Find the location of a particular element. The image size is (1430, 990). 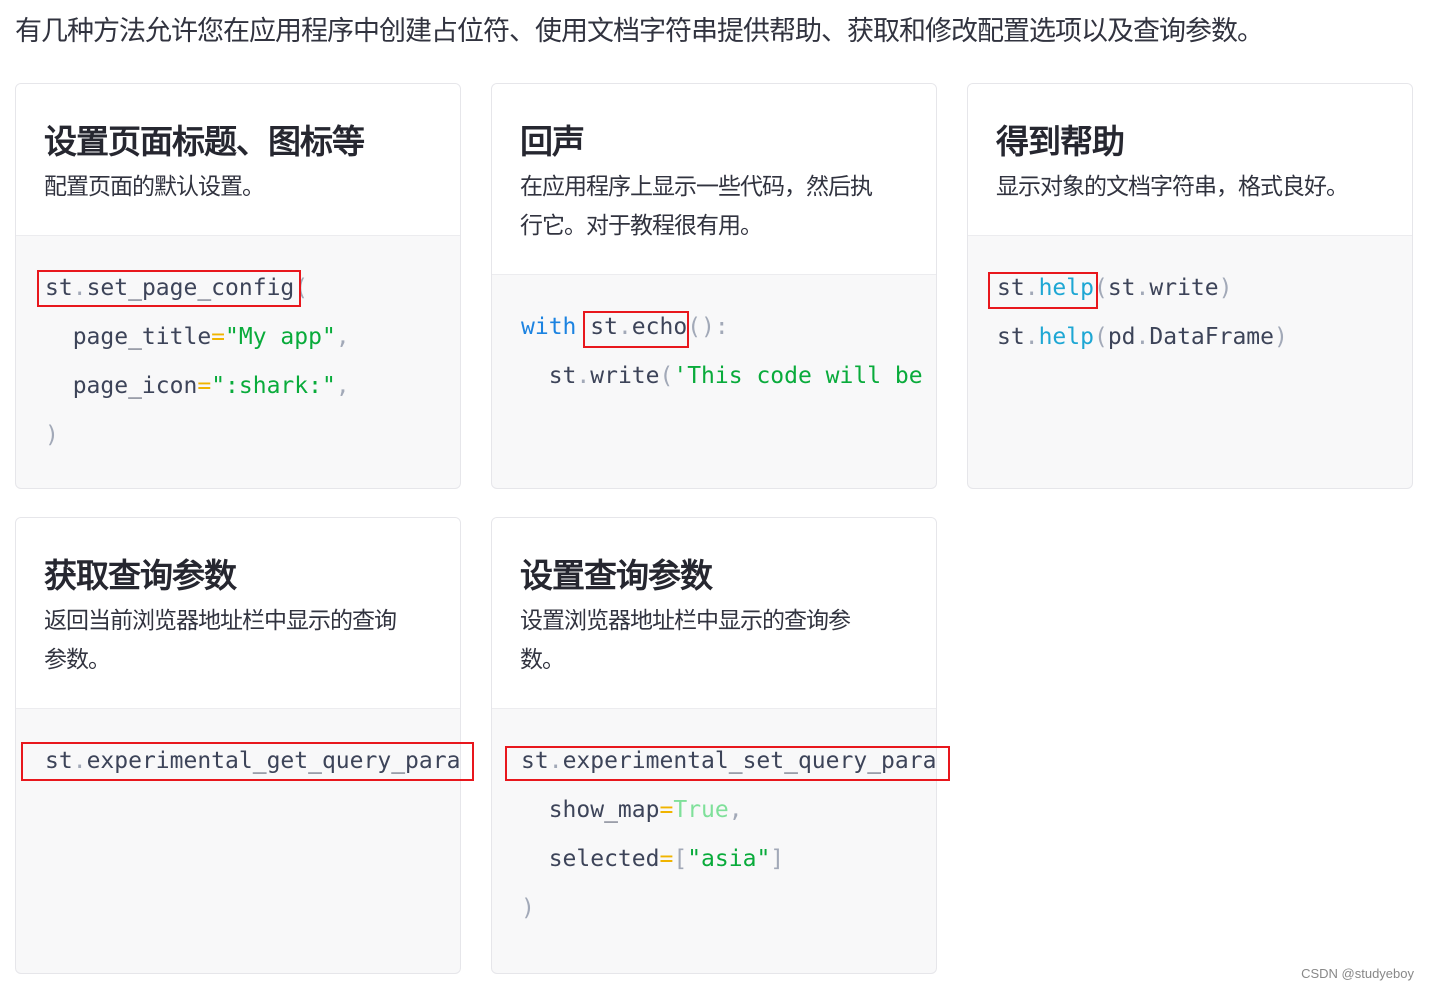

card-header: 设置查询参数设置浏览器地址栏中显示的查询参 数。 is located at coordinates (714, 613).